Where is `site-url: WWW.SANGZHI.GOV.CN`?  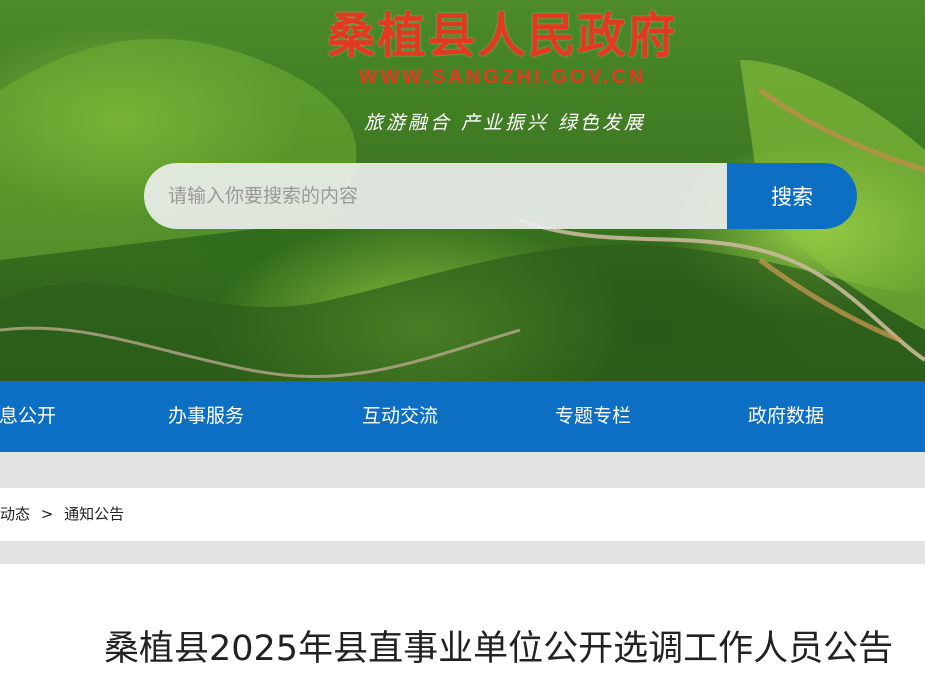 site-url: WWW.SANGZHI.GOV.CN is located at coordinates (502, 77).